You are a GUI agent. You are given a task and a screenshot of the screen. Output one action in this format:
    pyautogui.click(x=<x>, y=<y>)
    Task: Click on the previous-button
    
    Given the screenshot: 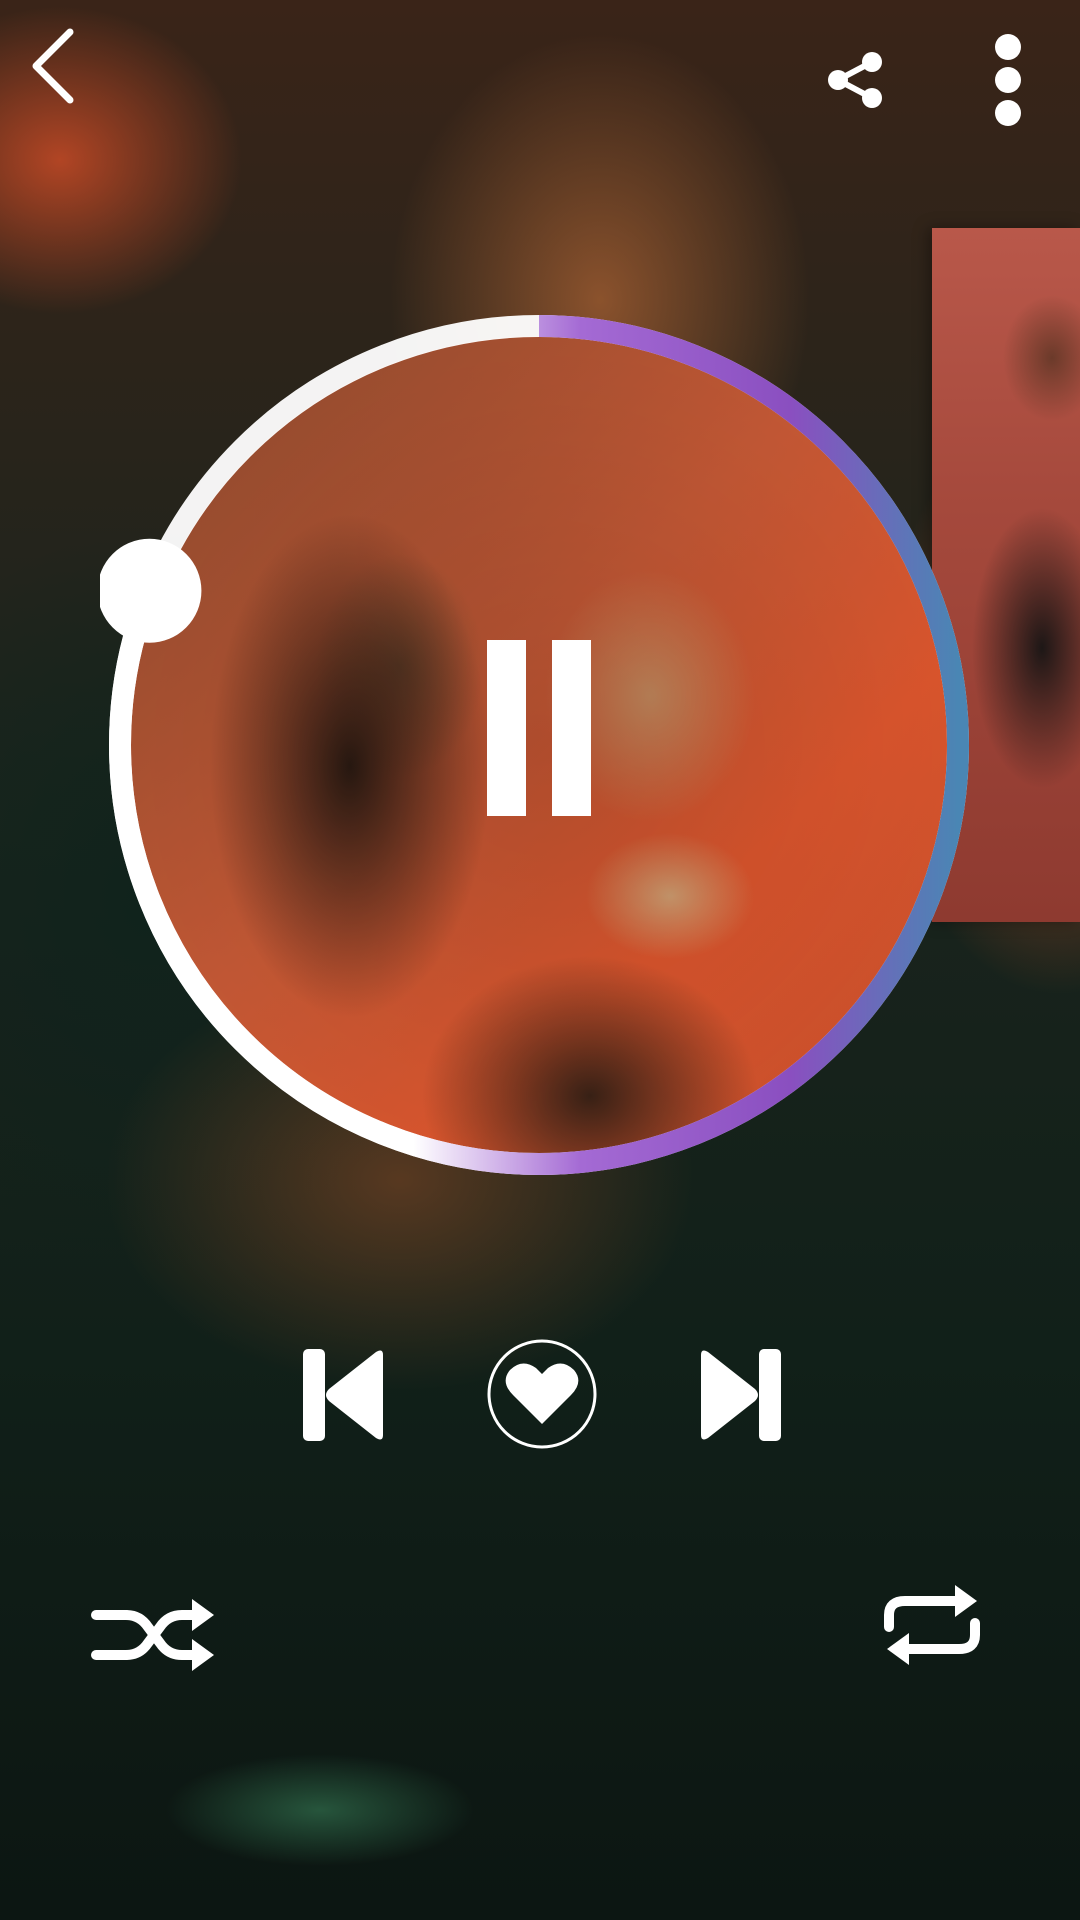 What is the action you would take?
    pyautogui.click(x=344, y=1395)
    